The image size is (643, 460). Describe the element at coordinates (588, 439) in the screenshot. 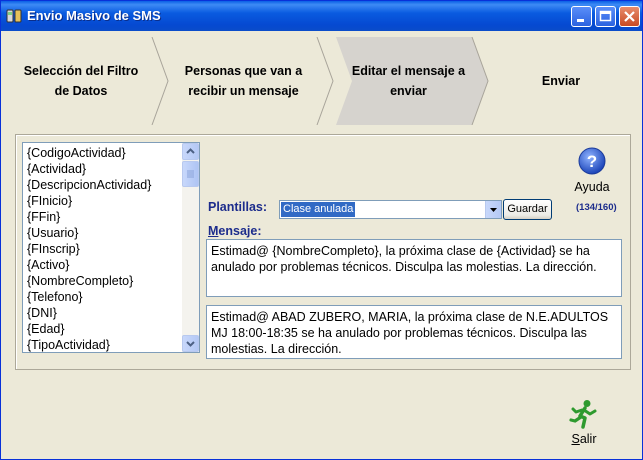

I see `exit-label-rest: alir` at that location.